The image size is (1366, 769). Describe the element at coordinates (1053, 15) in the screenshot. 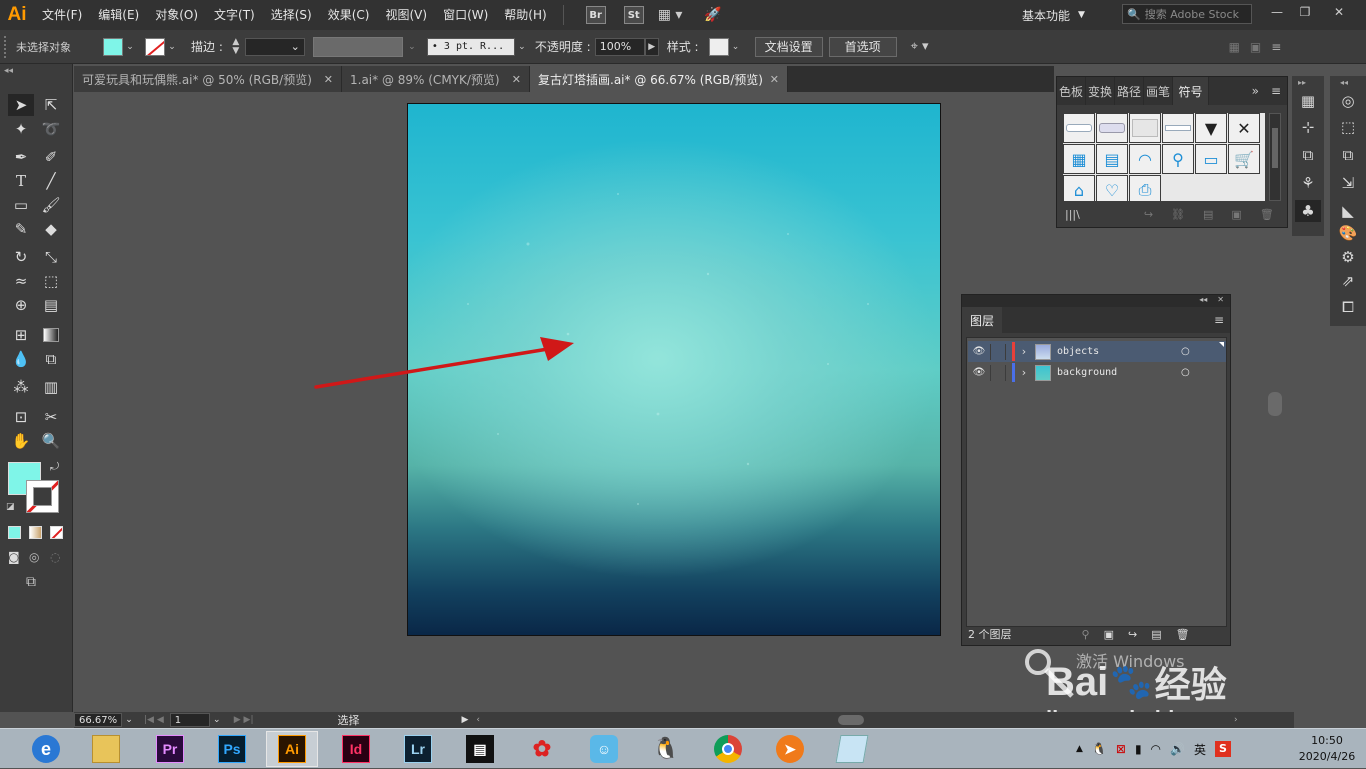

I see `workspace-switcher: 基本功能 ▼` at that location.